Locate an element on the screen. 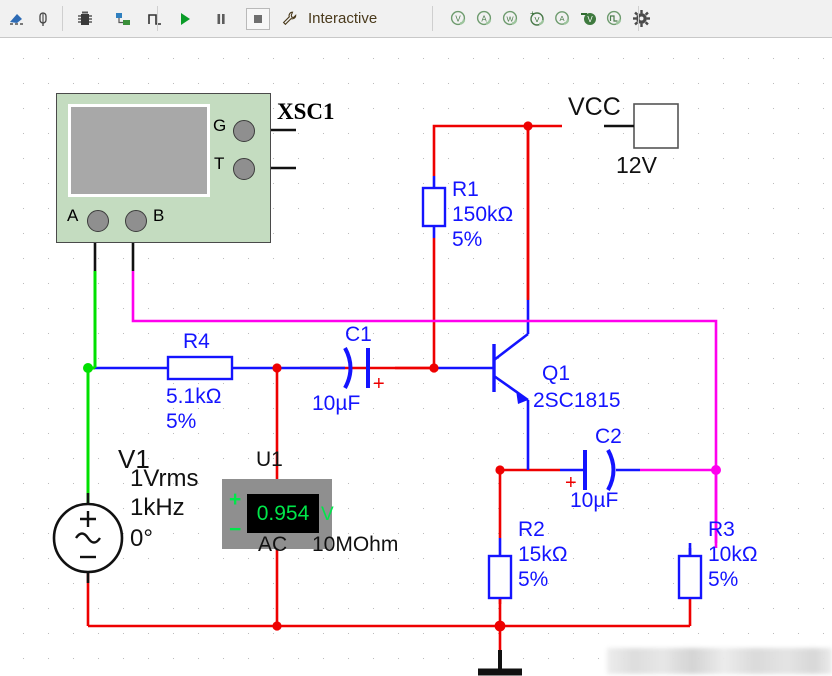  r3-value-label: 10kΩ is located at coordinates (733, 554).